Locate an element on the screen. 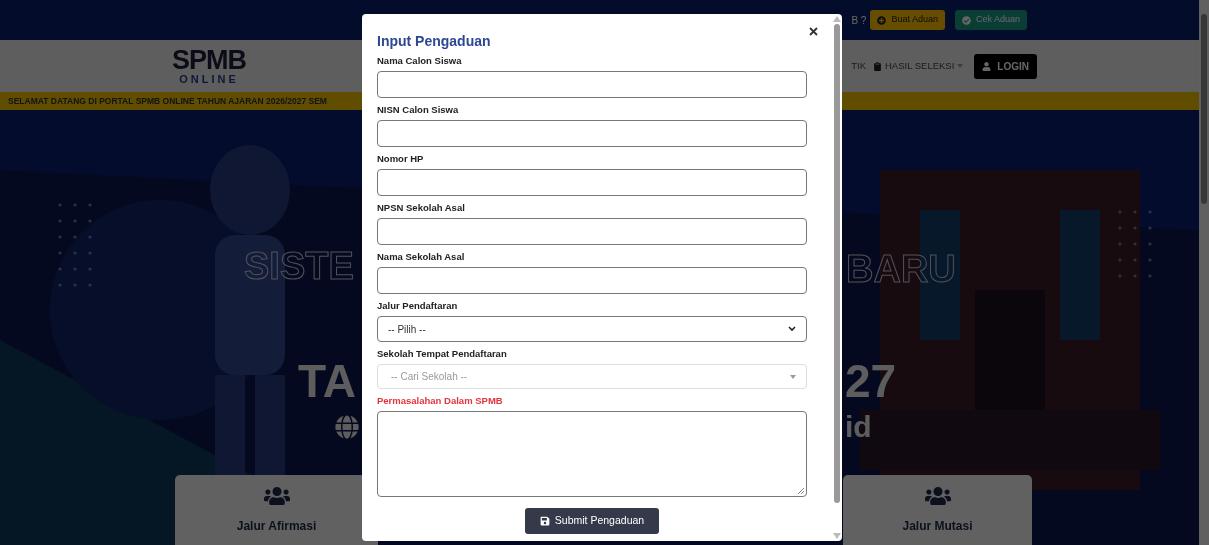 The height and width of the screenshot is (545, 1209). hero-site: id is located at coordinates (858, 427).